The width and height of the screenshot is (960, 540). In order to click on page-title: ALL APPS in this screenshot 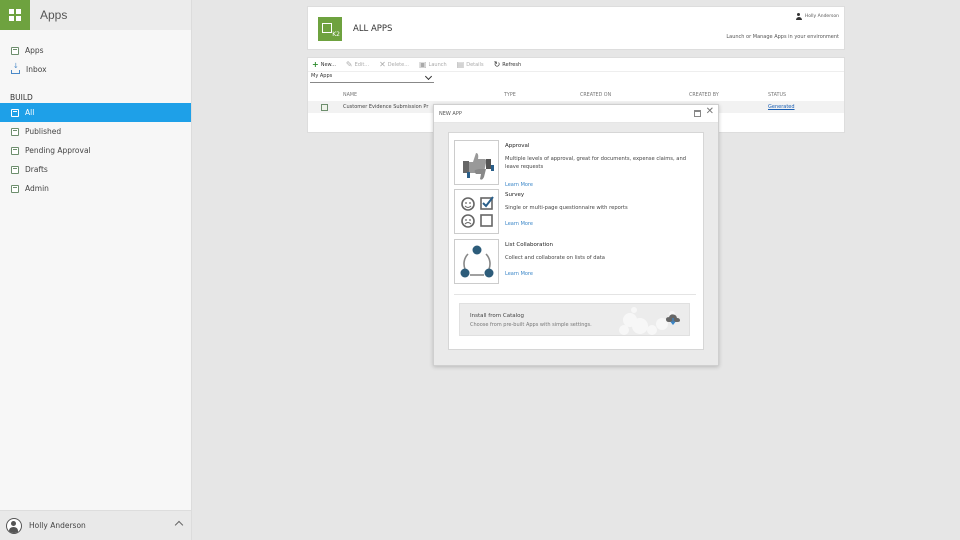, I will do `click(373, 29)`.